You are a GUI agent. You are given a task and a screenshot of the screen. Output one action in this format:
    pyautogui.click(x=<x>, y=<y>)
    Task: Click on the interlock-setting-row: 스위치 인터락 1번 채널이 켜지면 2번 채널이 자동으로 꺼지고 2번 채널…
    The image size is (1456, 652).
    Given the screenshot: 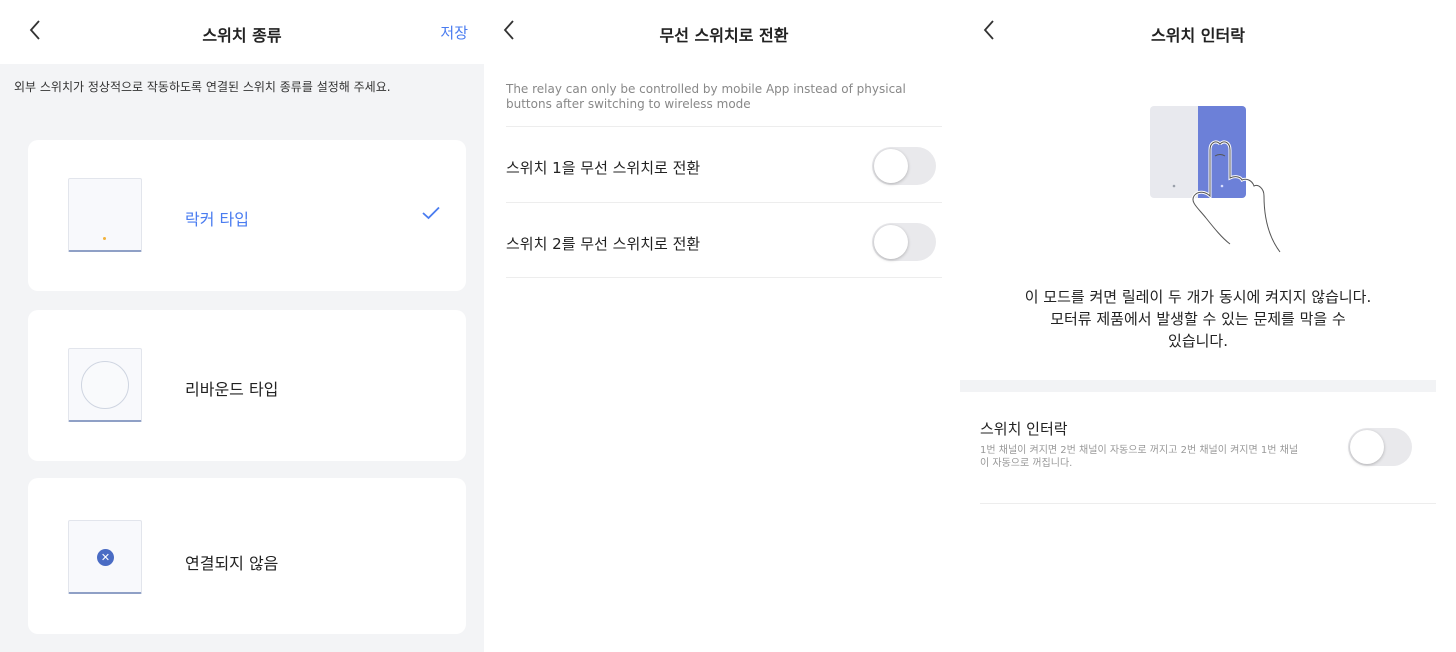 What is the action you would take?
    pyautogui.click(x=1208, y=448)
    